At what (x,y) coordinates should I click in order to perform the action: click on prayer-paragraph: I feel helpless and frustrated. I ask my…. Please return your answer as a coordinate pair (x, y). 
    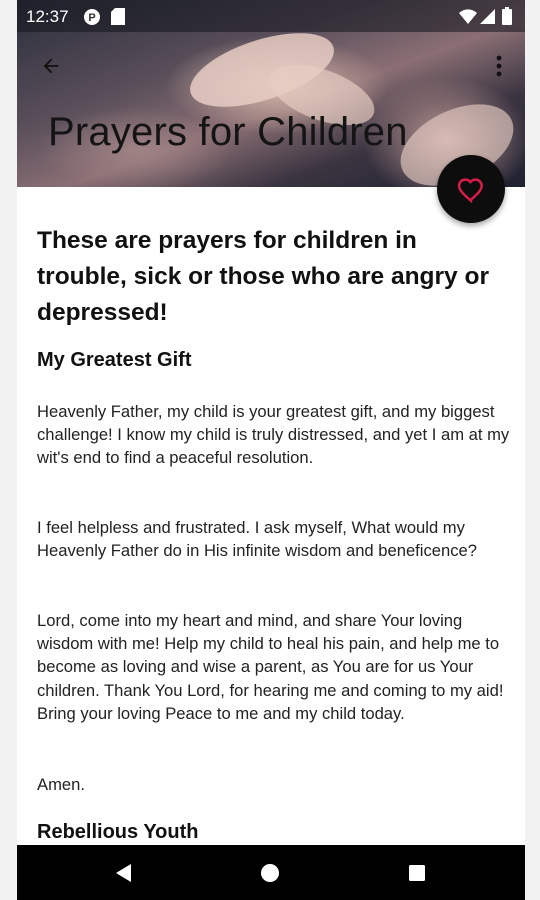
    Looking at the image, I should click on (257, 539).